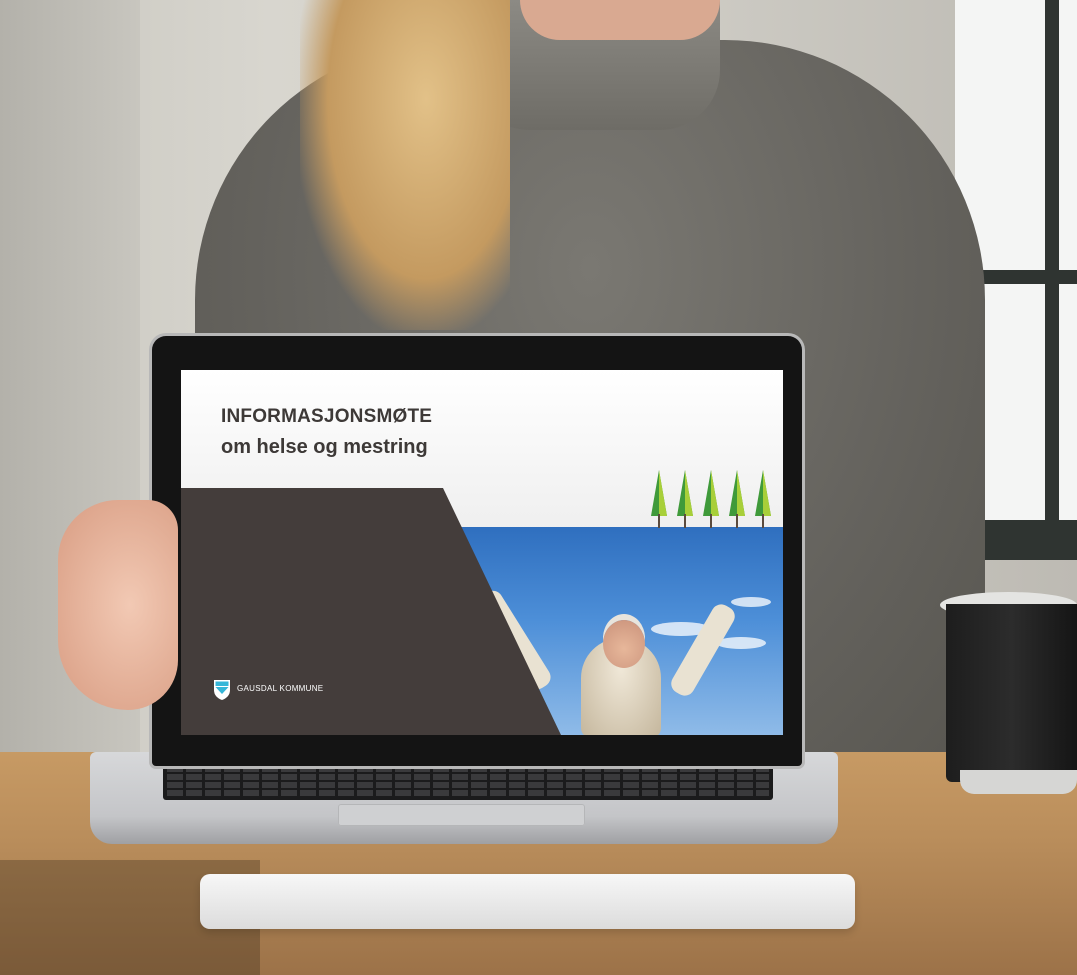 The height and width of the screenshot is (975, 1077). What do you see at coordinates (461, 815) in the screenshot?
I see `laptop-trackpad` at bounding box center [461, 815].